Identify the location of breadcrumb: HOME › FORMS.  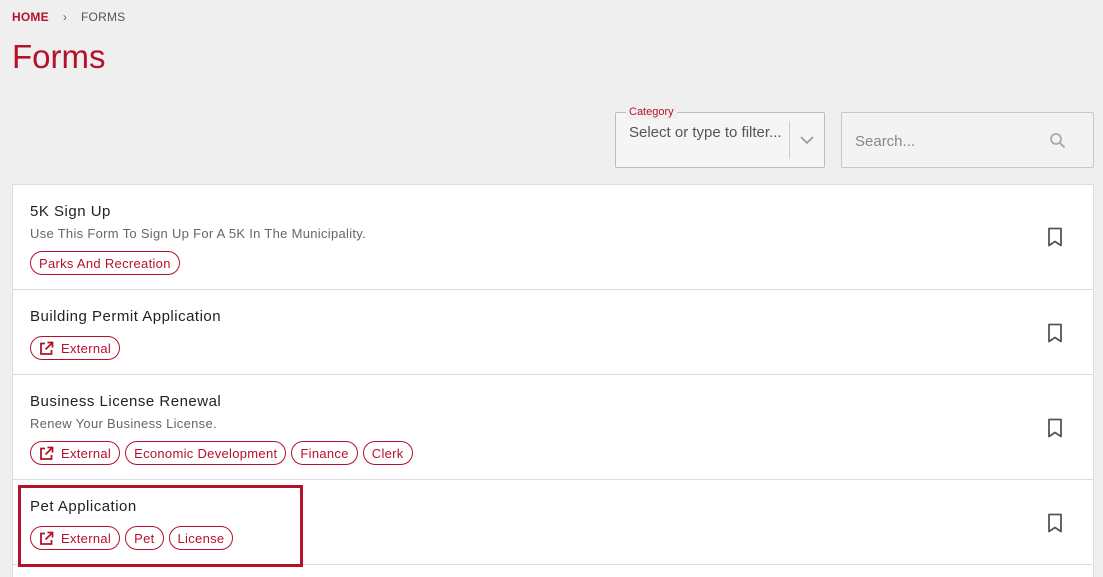
(68, 17).